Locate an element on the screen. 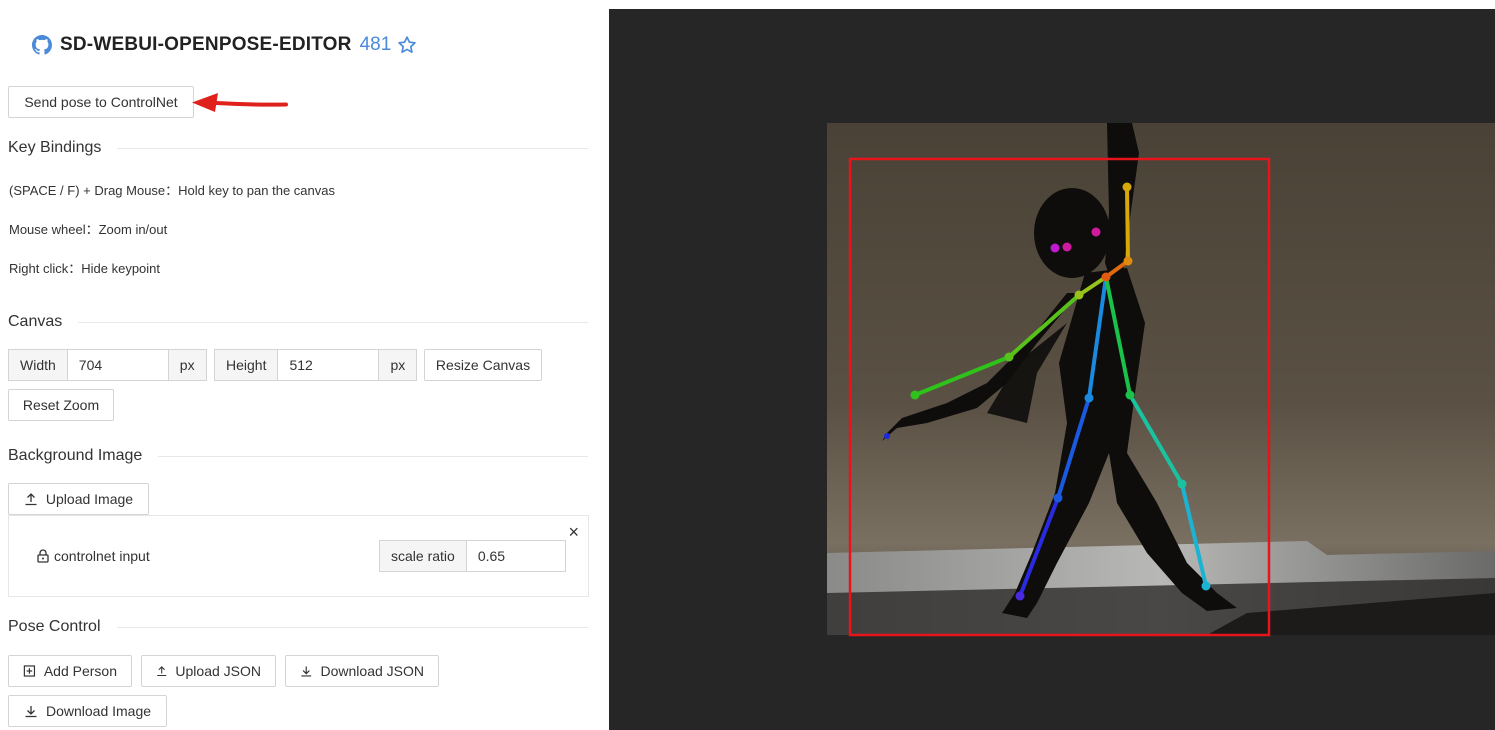 The height and width of the screenshot is (730, 1495). background-image-divider: Background Image is located at coordinates (298, 456).